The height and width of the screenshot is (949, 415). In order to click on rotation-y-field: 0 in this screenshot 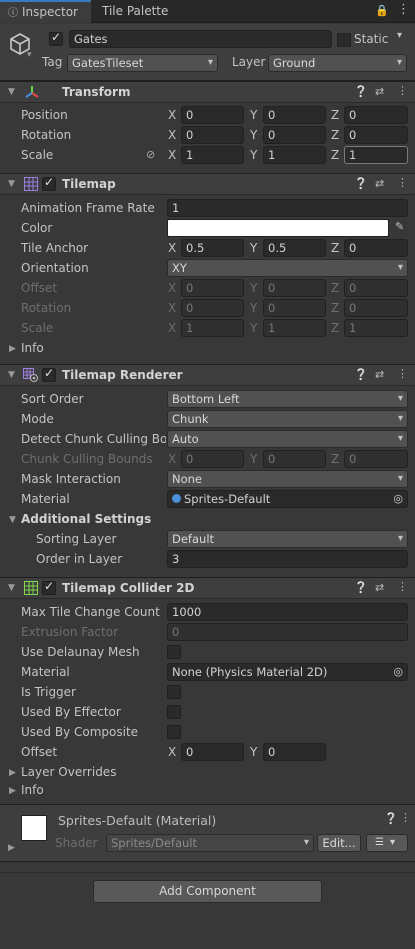, I will do `click(294, 135)`.